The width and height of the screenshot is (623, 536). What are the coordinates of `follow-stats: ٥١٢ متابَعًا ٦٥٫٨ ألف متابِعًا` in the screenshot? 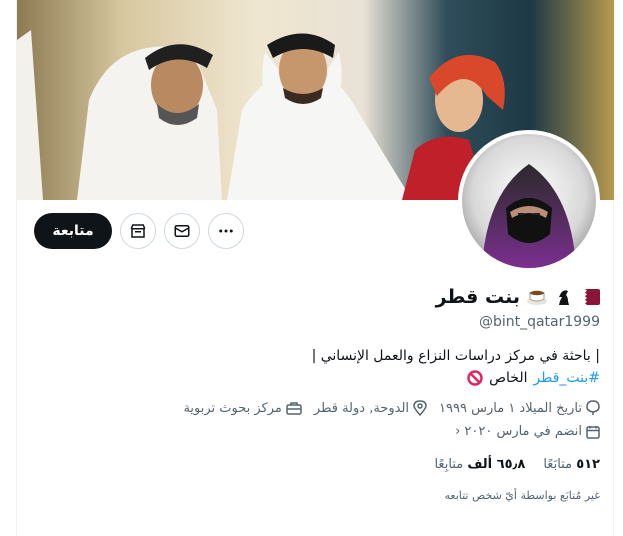 It's located at (517, 464).